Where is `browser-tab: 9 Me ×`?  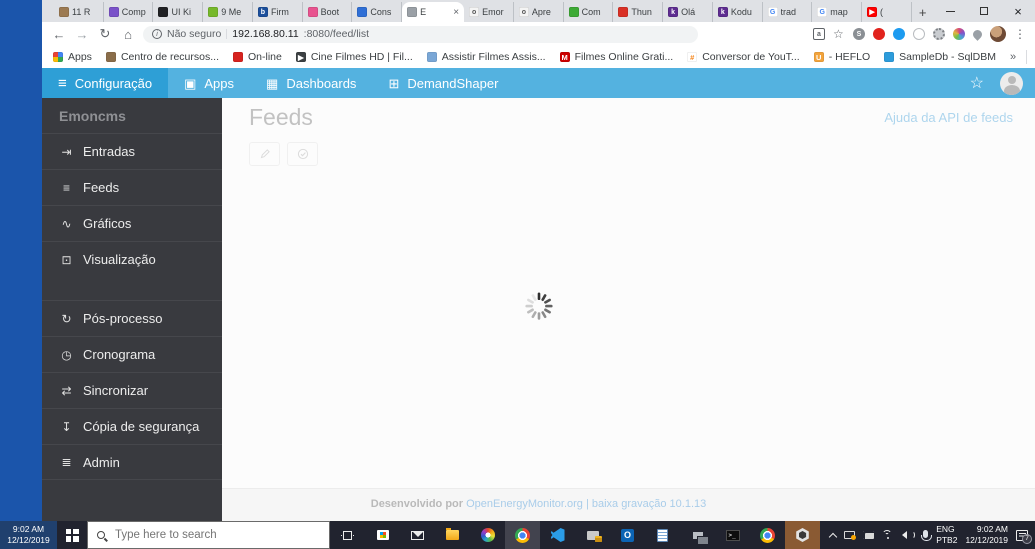
browser-tab: 9 Me × is located at coordinates (228, 12).